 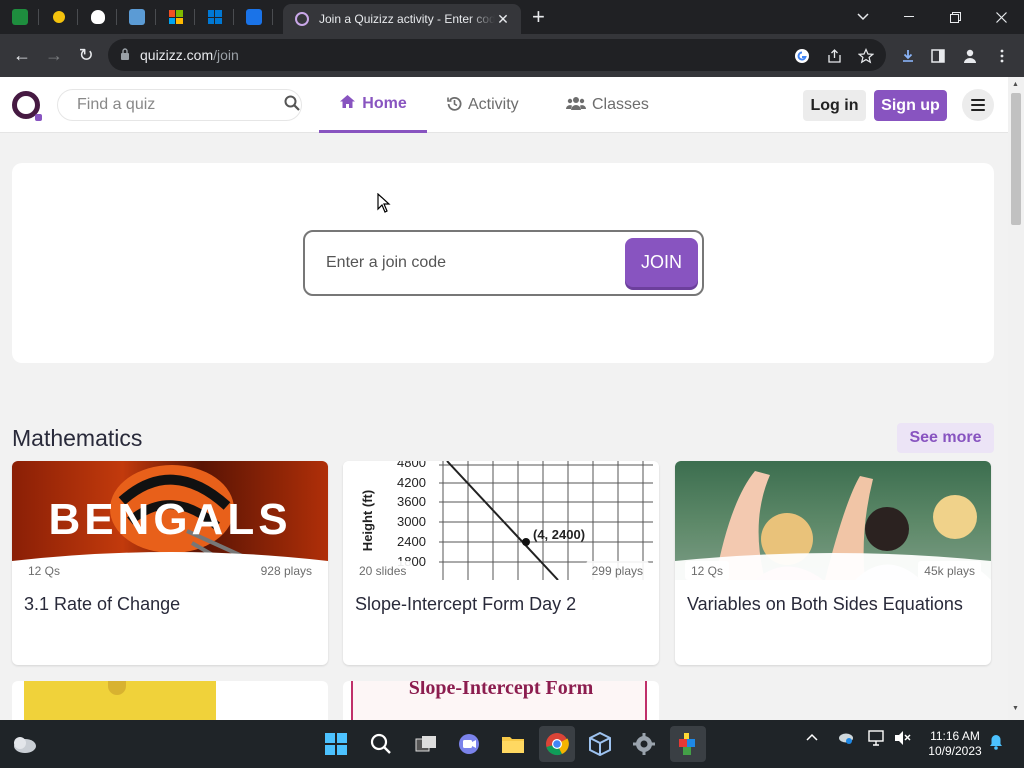 I want to click on tab-home: Home, so click(x=373, y=105).